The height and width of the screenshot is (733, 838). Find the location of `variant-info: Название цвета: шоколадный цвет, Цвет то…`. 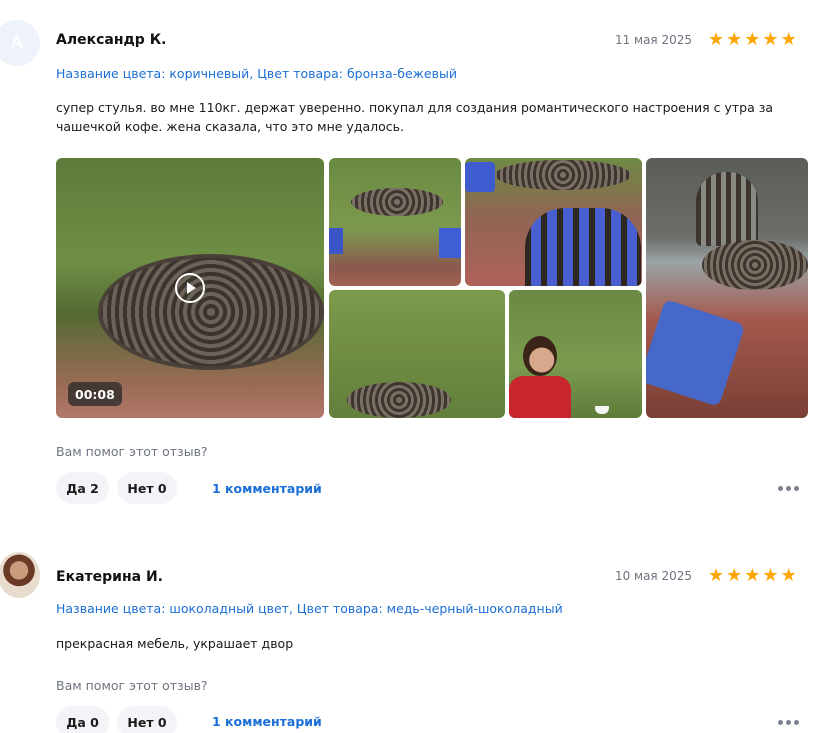

variant-info: Название цвета: шоколадный цвет, Цвет то… is located at coordinates (309, 608).